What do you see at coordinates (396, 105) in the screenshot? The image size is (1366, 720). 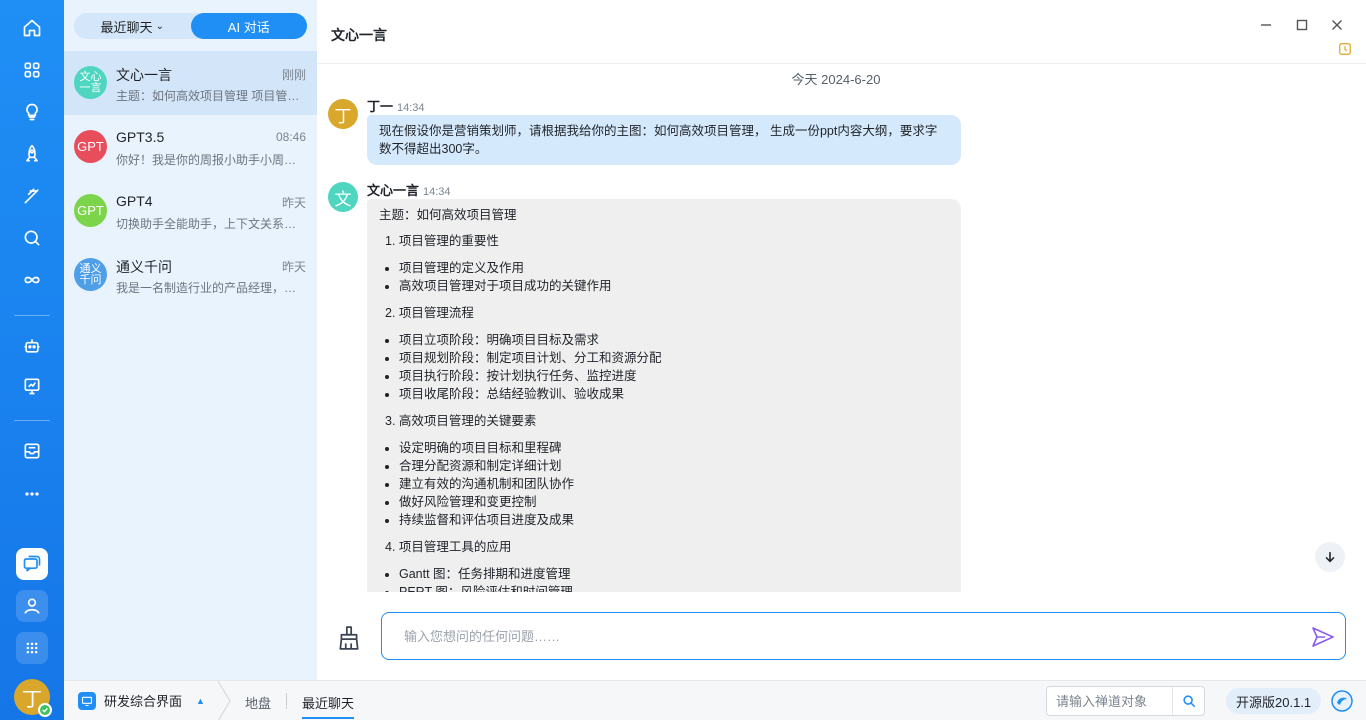 I see `message-sender: 丁一 14:34` at bounding box center [396, 105].